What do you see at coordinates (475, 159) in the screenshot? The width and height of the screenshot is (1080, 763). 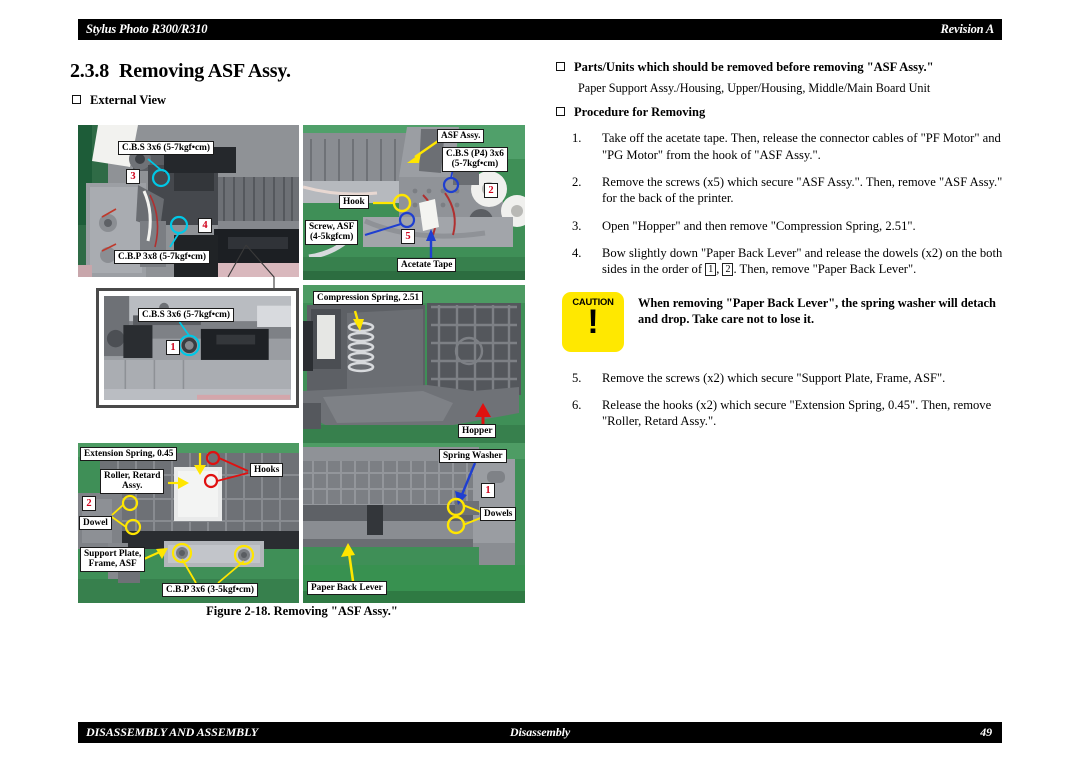 I see `label-screw-cbs-p4: C.B.S (P4) 3x6 (5-7kgf•cm)` at bounding box center [475, 159].